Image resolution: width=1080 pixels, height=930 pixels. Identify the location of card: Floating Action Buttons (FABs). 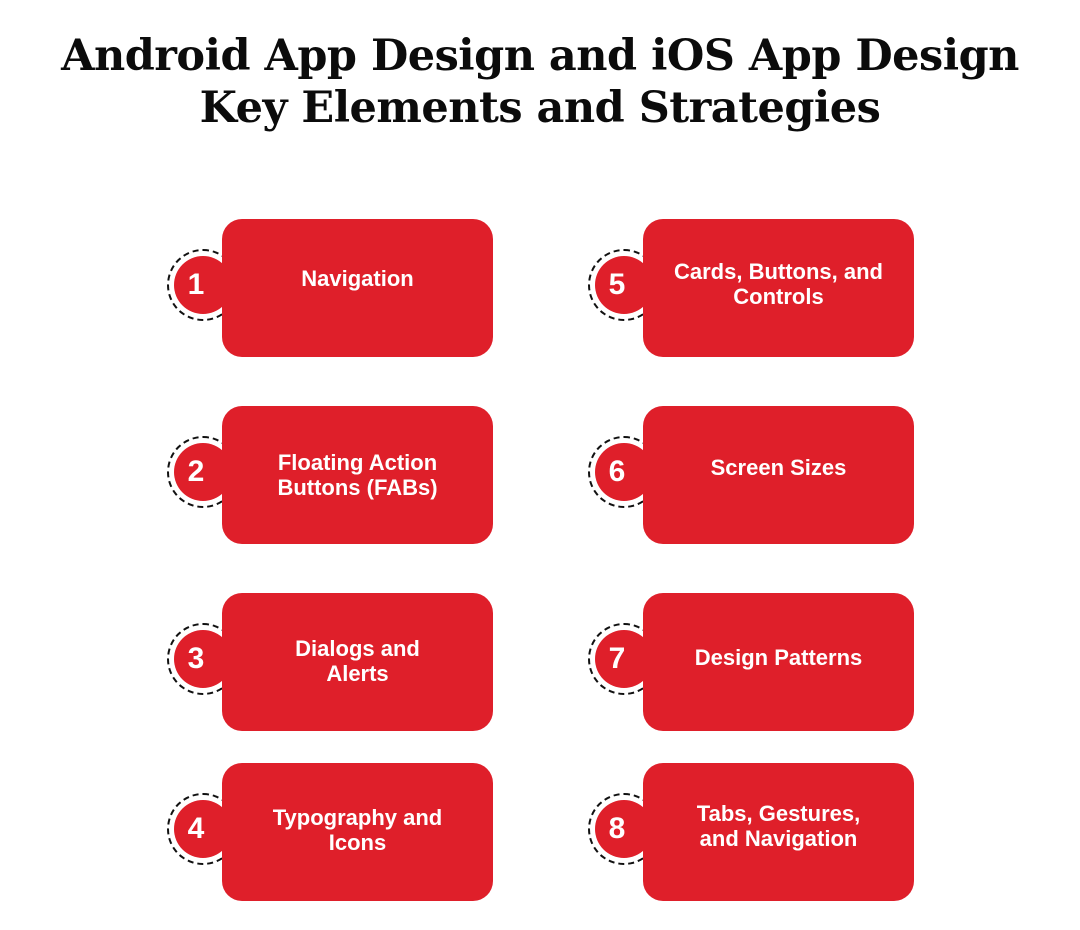
(357, 475).